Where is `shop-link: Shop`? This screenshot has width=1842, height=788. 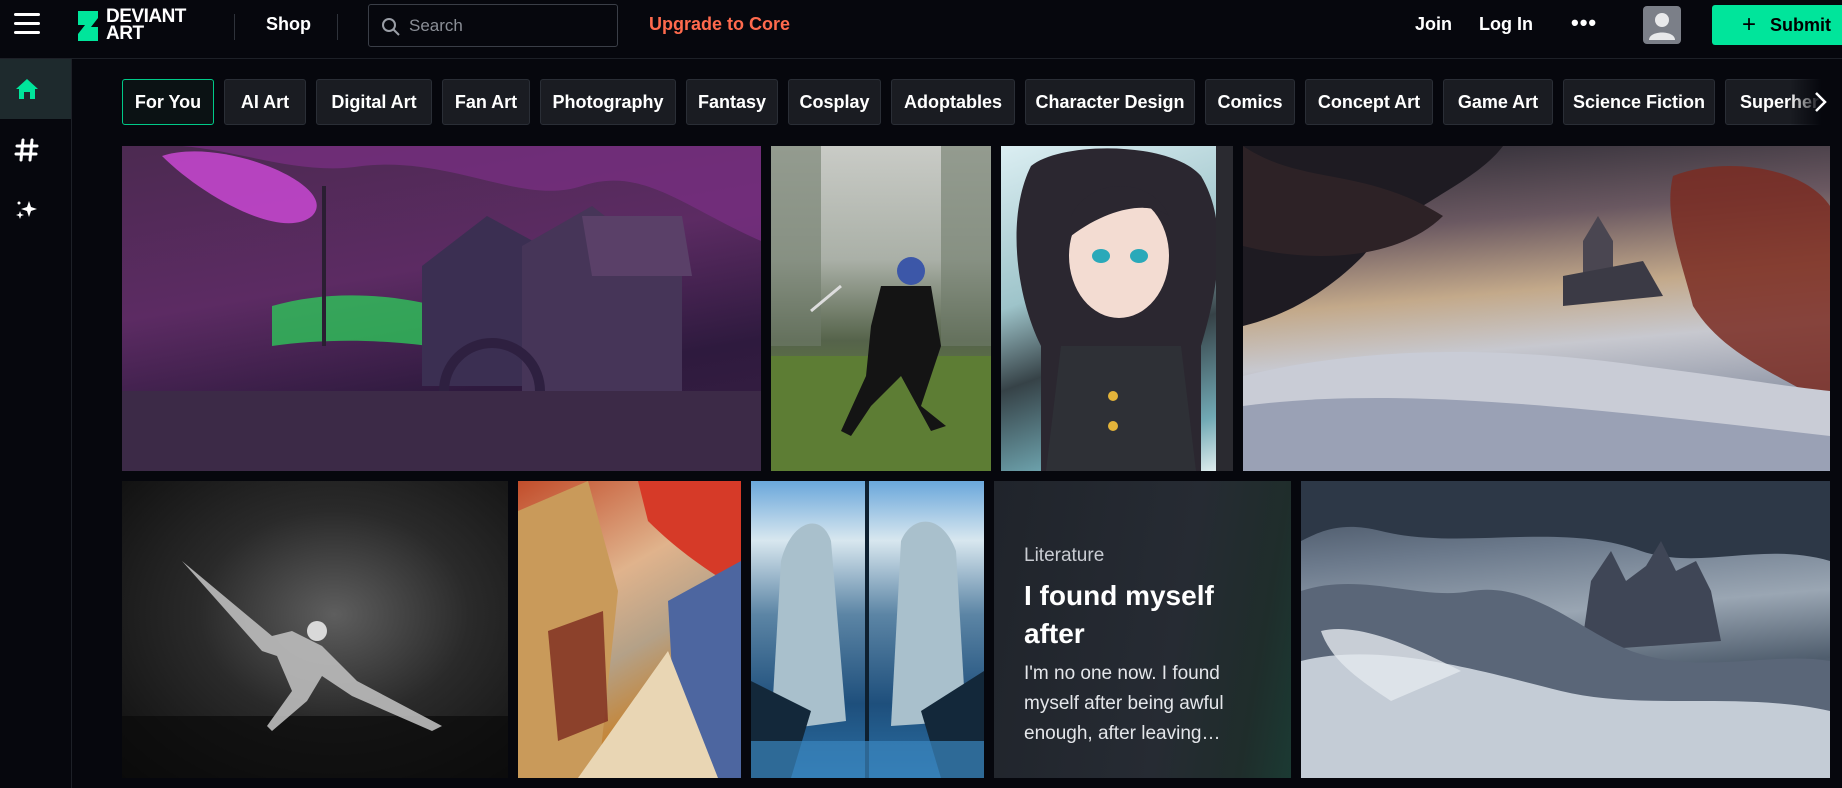
shop-link: Shop is located at coordinates (288, 24).